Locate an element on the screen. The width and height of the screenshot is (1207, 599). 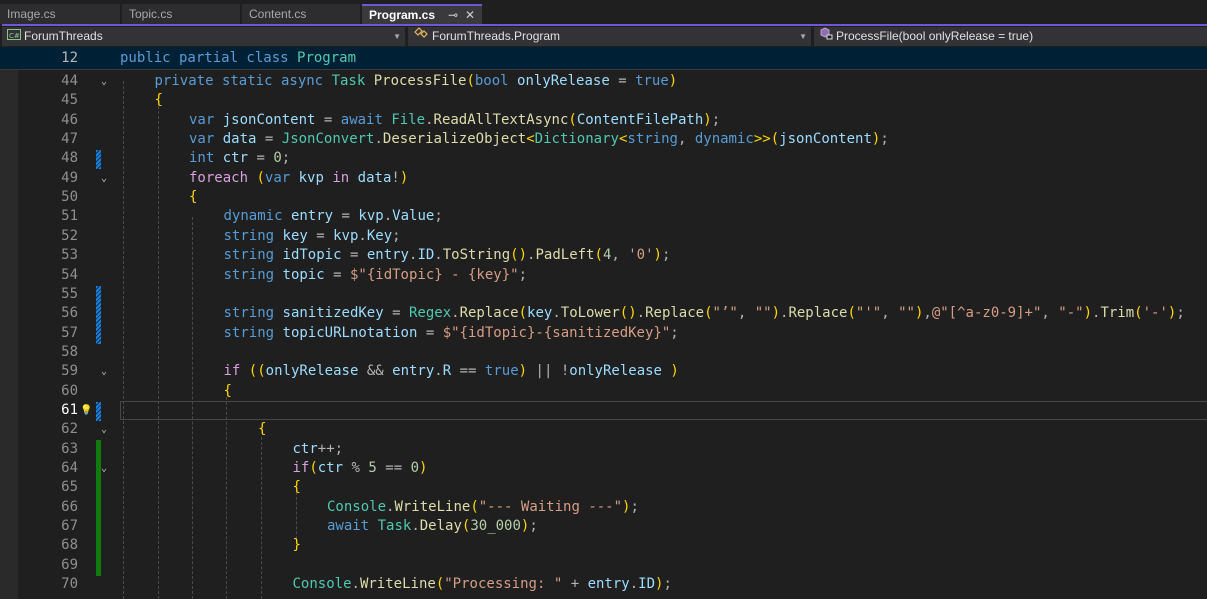
tab-topic-cs: Topic.cs is located at coordinates (181, 14).